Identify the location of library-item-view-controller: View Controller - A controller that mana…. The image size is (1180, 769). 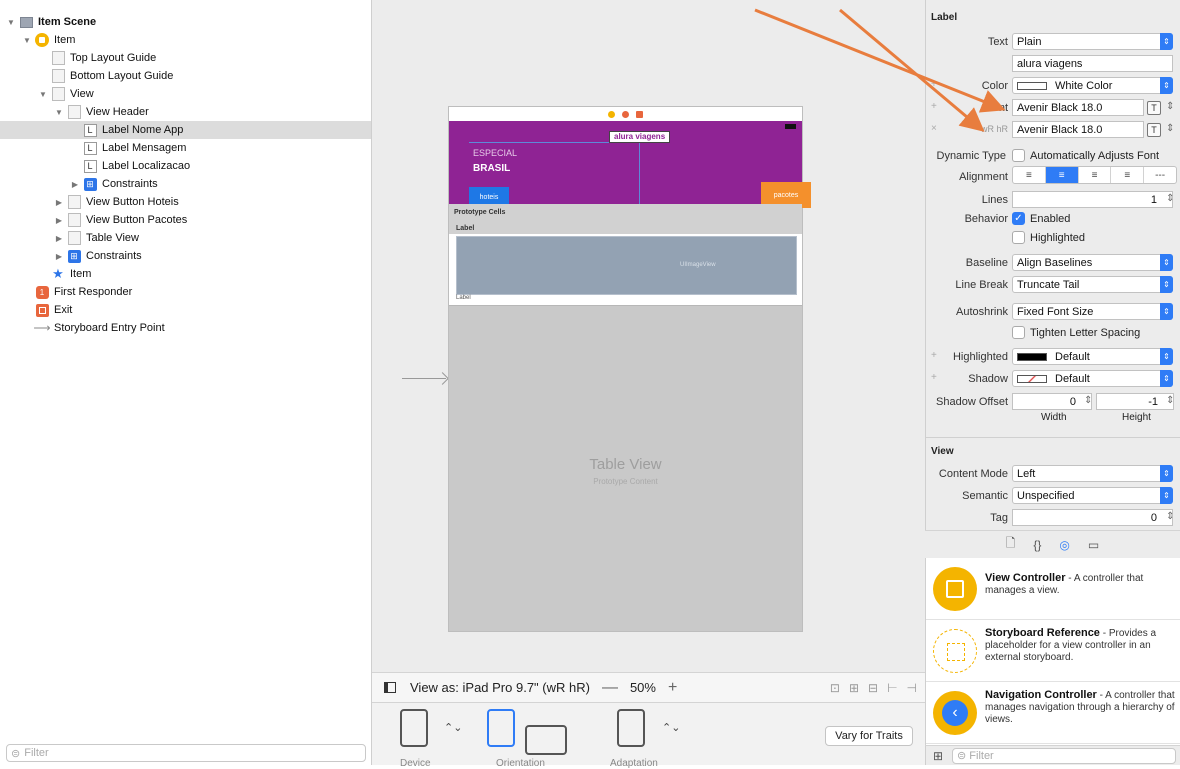
(1053, 589).